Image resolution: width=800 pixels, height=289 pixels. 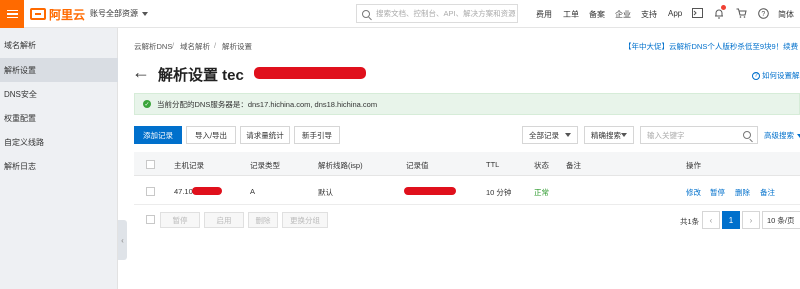 What do you see at coordinates (20, 45) in the screenshot?
I see `sidebar-title: 域名解析` at bounding box center [20, 45].